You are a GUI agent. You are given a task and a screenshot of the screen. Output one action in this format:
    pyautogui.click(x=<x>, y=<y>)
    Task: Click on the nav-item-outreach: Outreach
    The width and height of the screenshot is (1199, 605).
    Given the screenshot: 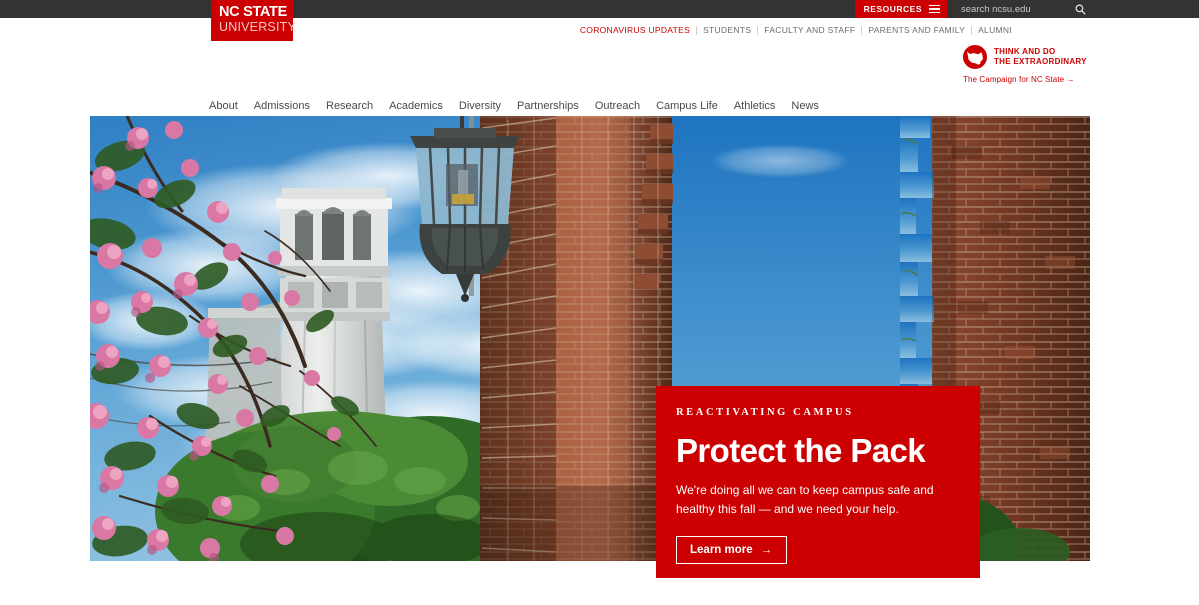 What is the action you would take?
    pyautogui.click(x=625, y=106)
    